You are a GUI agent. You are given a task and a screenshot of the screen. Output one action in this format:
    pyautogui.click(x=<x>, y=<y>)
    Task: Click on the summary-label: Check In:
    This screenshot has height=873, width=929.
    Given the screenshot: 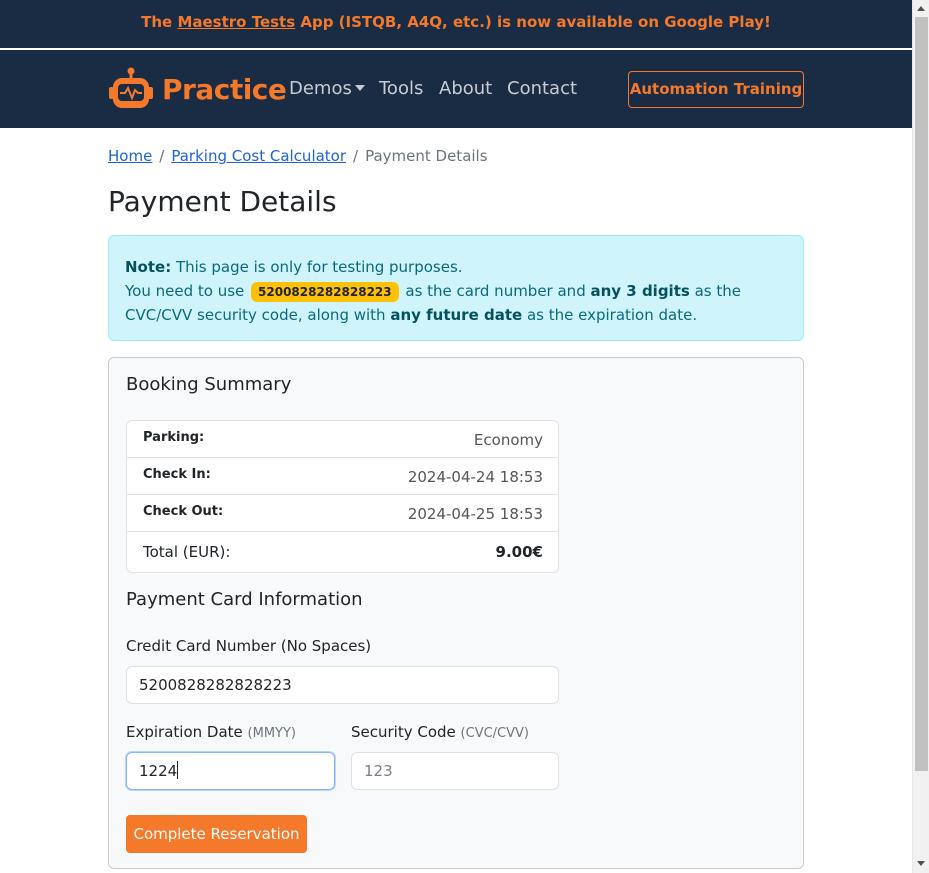 What is the action you would take?
    pyautogui.click(x=177, y=474)
    